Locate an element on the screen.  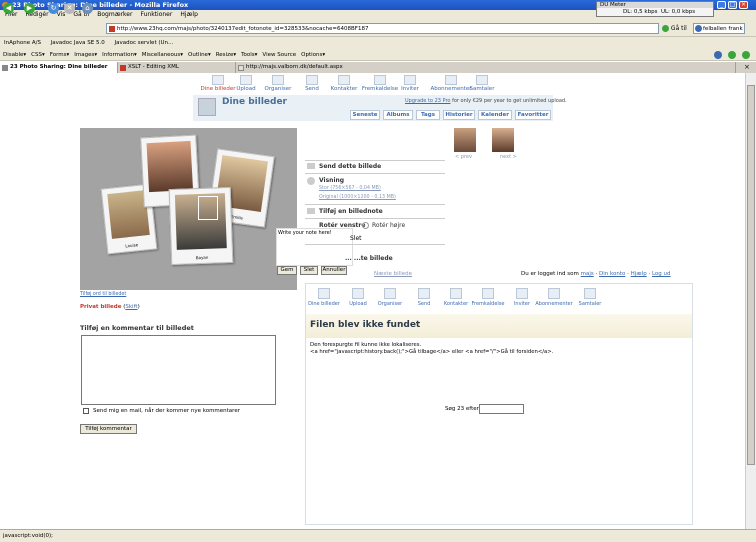
note-save-button: Gem is located at coordinates (287, 270).